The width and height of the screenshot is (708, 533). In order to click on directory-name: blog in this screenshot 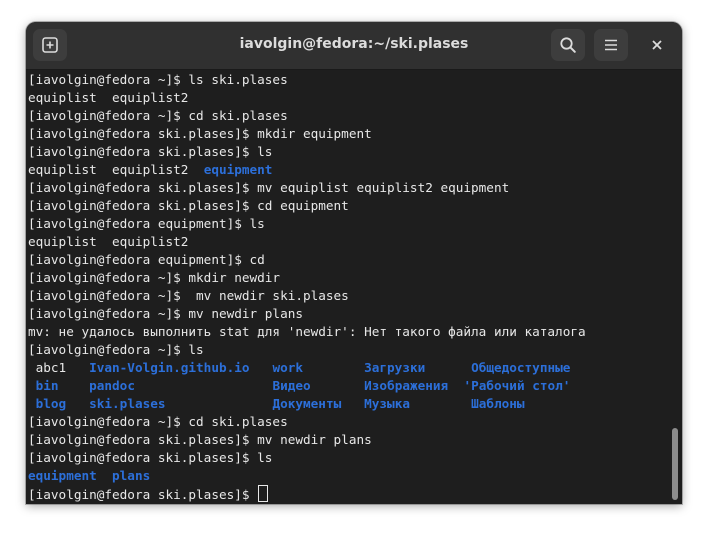, I will do `click(51, 403)`.